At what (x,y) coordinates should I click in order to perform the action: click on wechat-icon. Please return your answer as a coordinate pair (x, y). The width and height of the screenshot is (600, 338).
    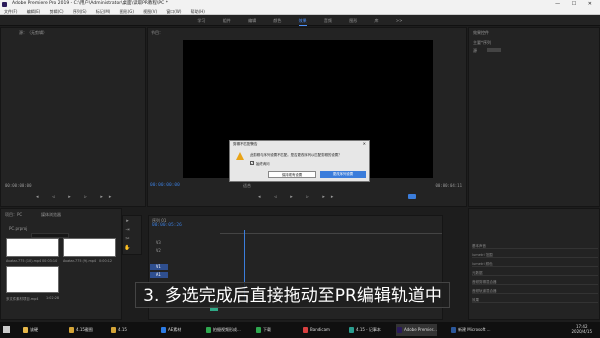
    Looking at the image, I should click on (208, 330).